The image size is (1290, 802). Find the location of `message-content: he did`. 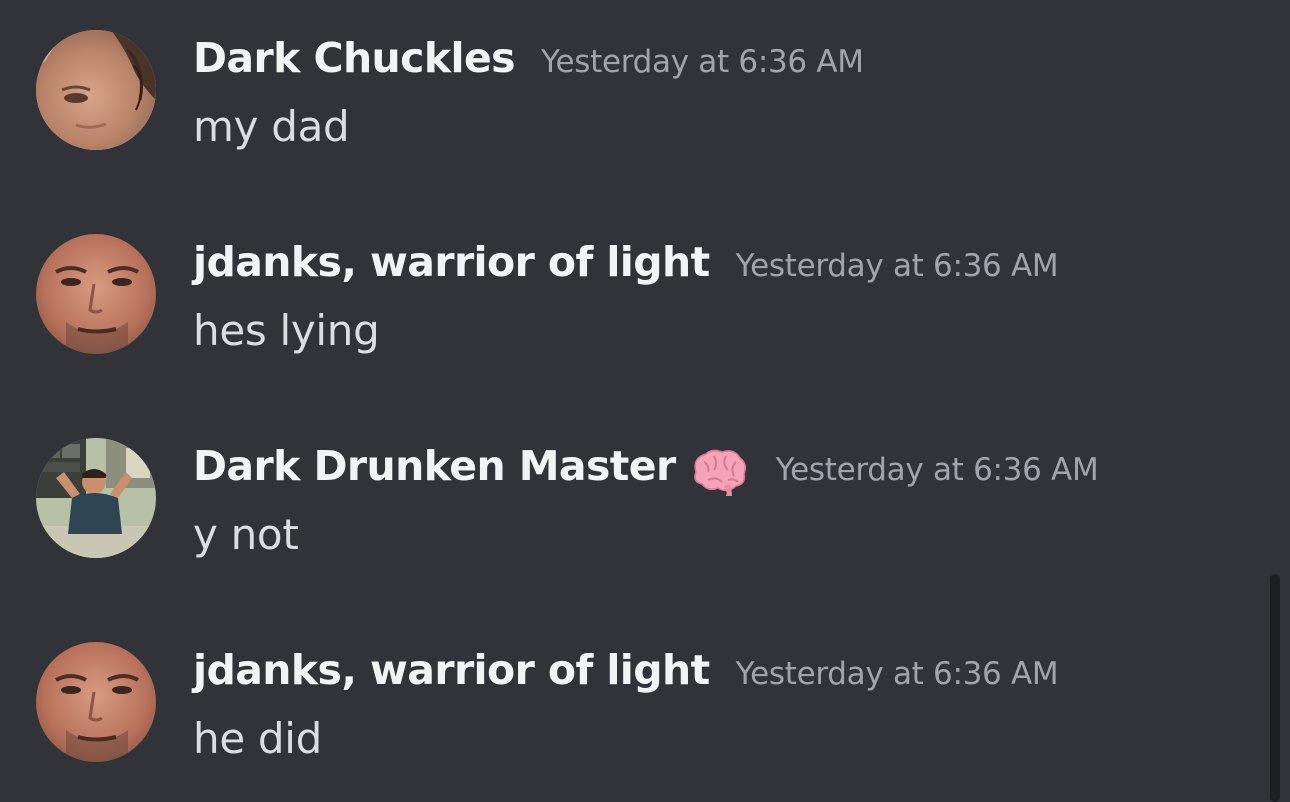

message-content: he did is located at coordinates (257, 738).